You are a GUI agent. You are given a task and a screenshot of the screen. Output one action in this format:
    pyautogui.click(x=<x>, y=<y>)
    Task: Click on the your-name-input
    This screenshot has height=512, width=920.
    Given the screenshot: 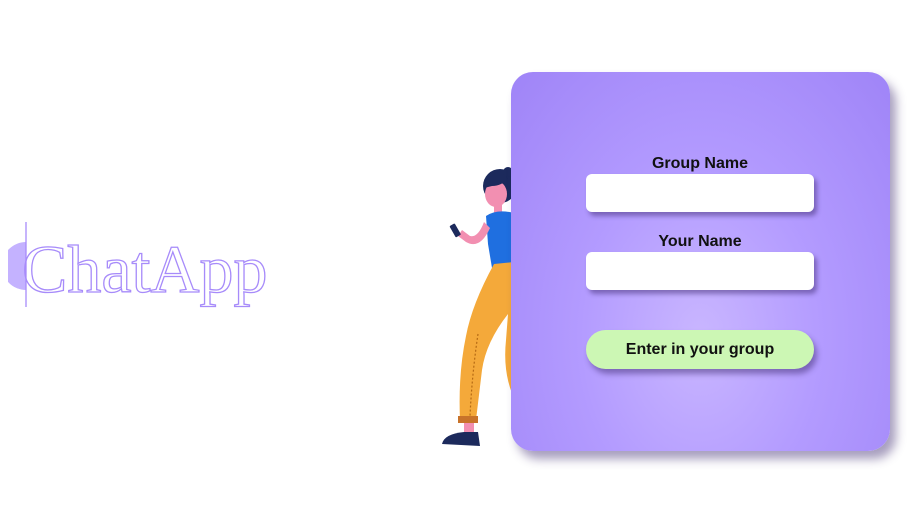 What is the action you would take?
    pyautogui.click(x=700, y=271)
    